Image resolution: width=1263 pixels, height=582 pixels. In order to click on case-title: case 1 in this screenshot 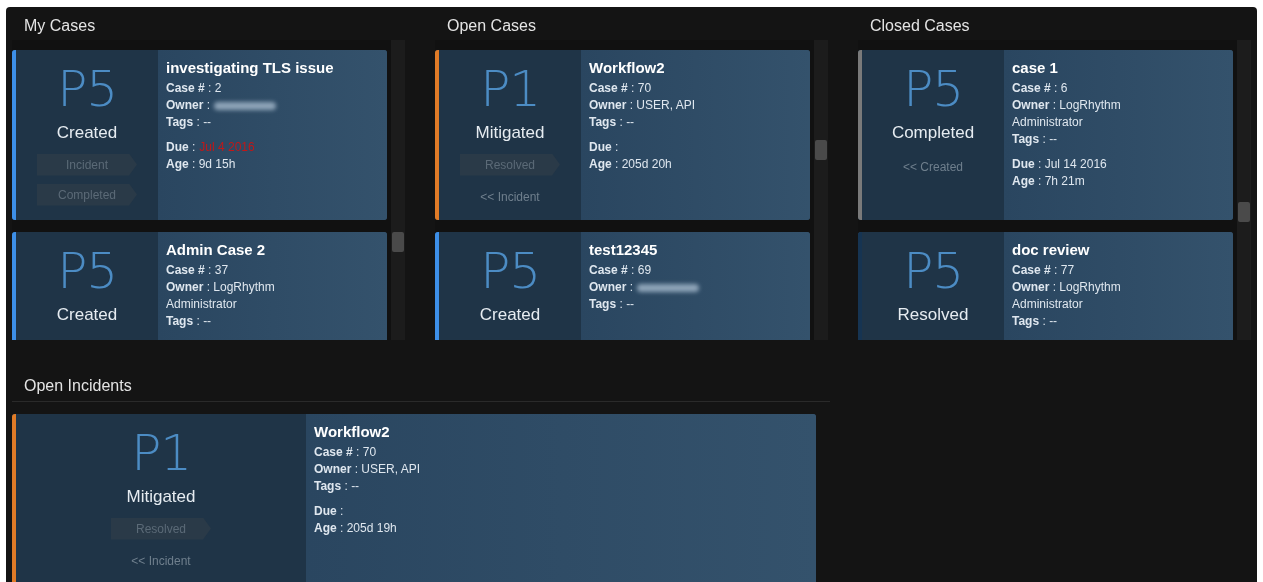, I will do `click(1122, 68)`.